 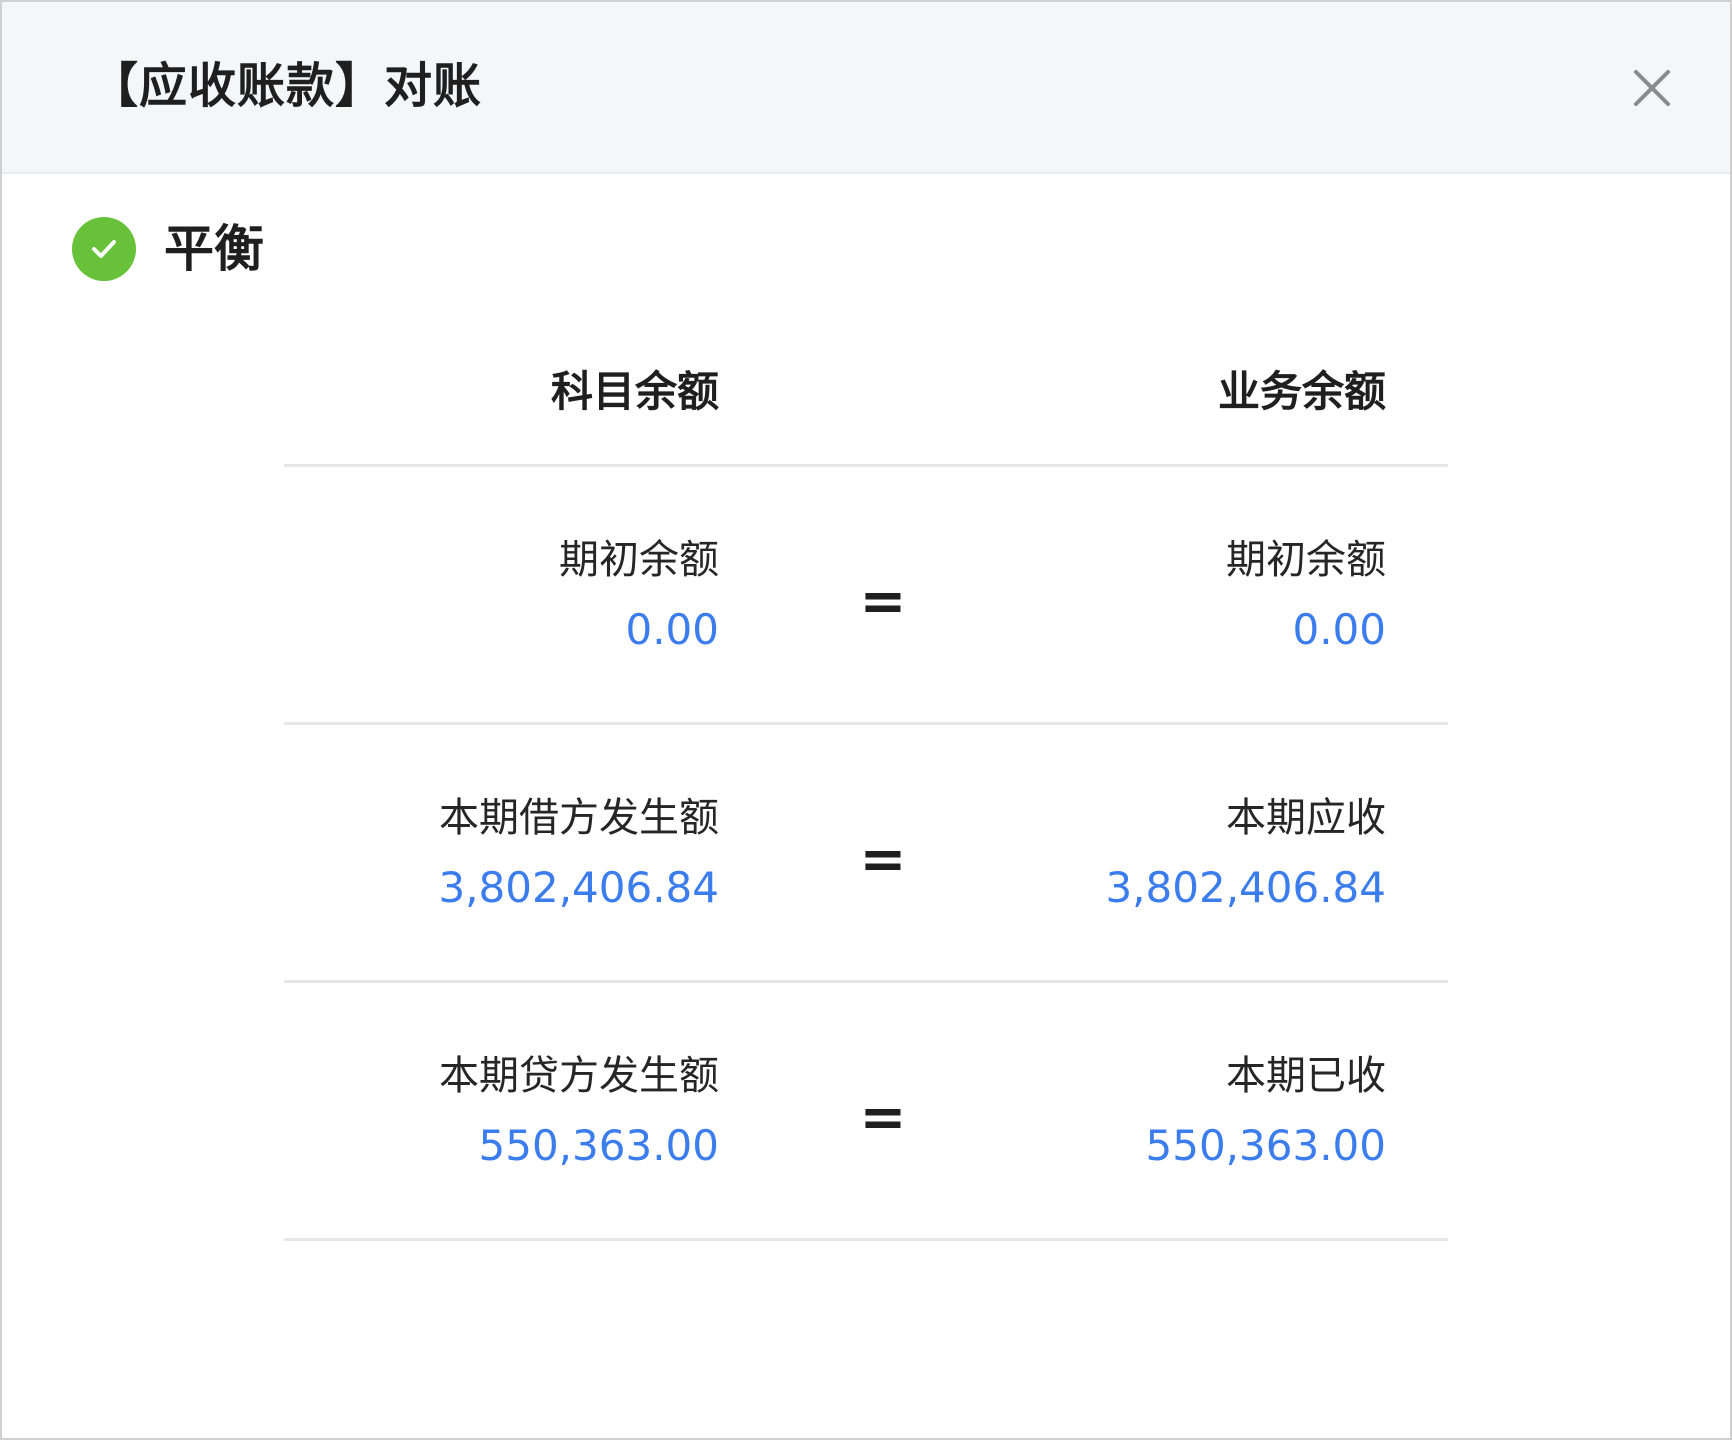 I want to click on close-icon, so click(x=1652, y=88).